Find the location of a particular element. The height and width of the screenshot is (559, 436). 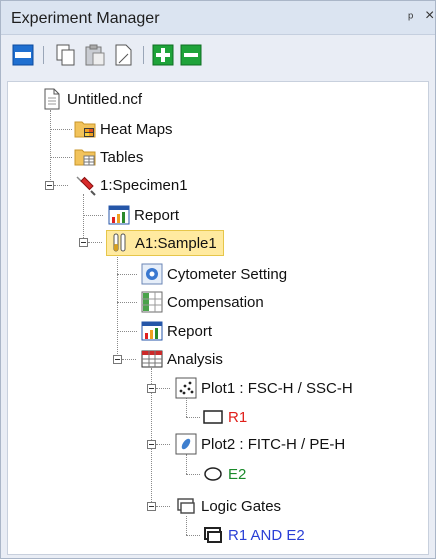

pin-icon: ᵖ is located at coordinates (410, 17).